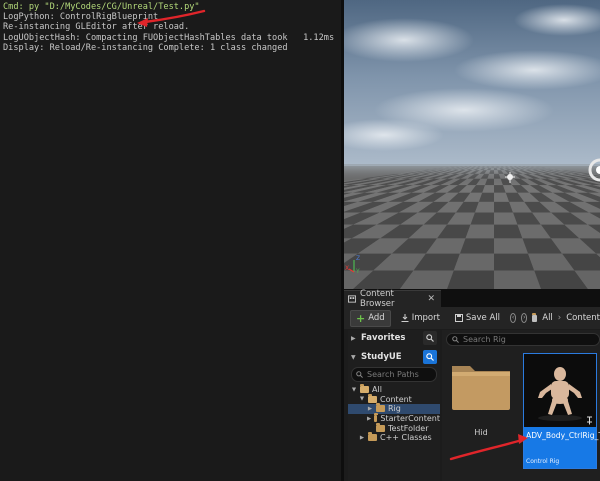 Image resolution: width=600 pixels, height=481 pixels. Describe the element at coordinates (589, 420) in the screenshot. I see `pin-icon` at that location.